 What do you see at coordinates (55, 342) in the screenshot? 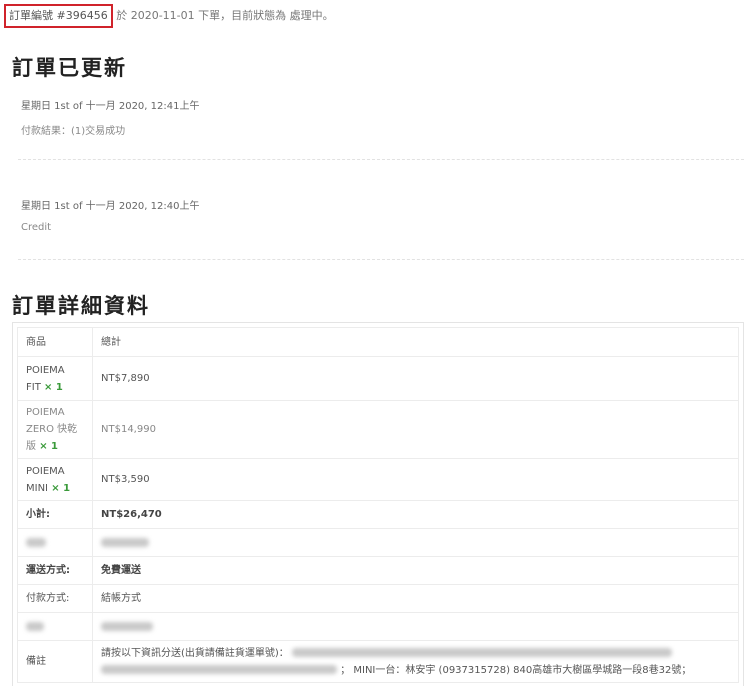
I see `col-product-header: 商品` at bounding box center [55, 342].